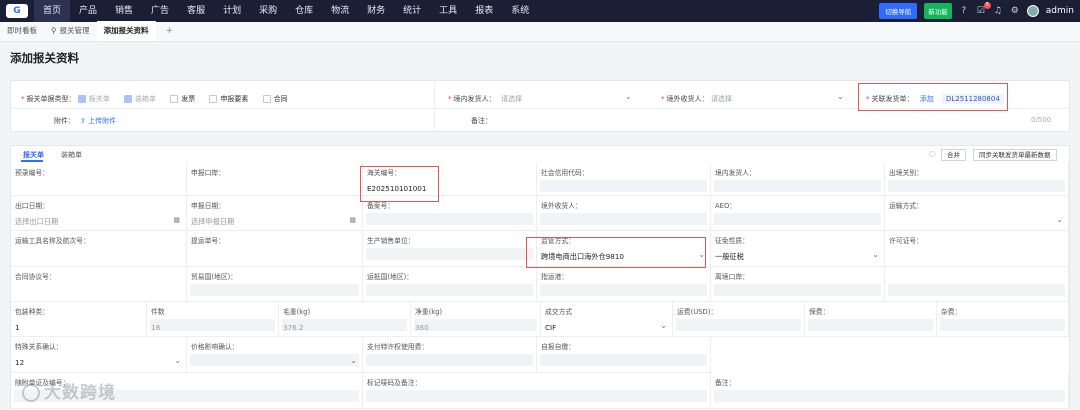 The height and width of the screenshot is (410, 1080). Describe the element at coordinates (36, 222) in the screenshot. I see `field-value: 选择出口日期` at that location.